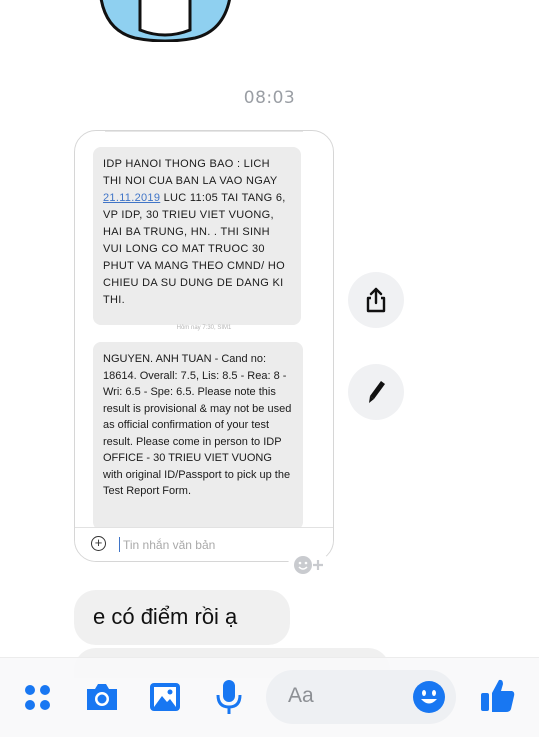 The image size is (539, 737). Describe the element at coordinates (102, 697) in the screenshot. I see `camera-icon` at that location.